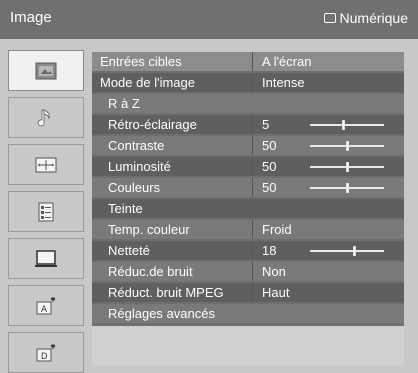  Describe the element at coordinates (373, 18) in the screenshot. I see `input-source-label: Numérique` at that location.